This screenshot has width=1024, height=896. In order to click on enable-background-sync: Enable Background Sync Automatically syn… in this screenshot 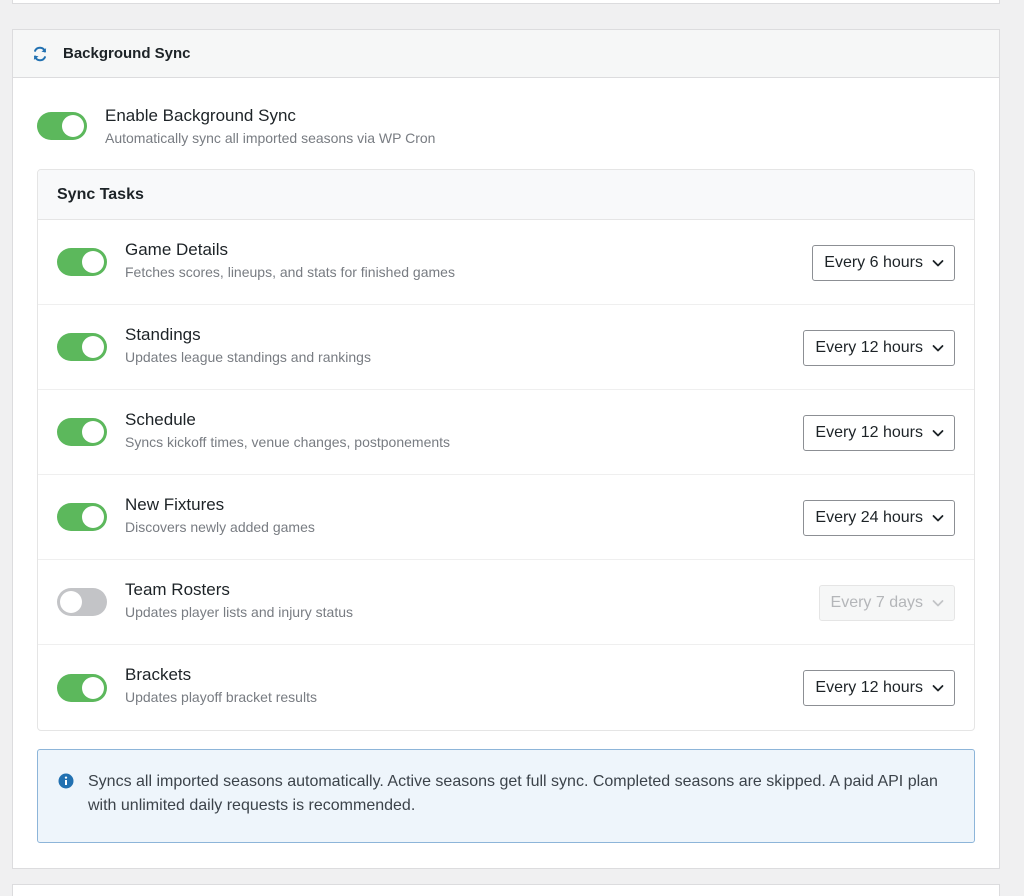, I will do `click(236, 126)`.